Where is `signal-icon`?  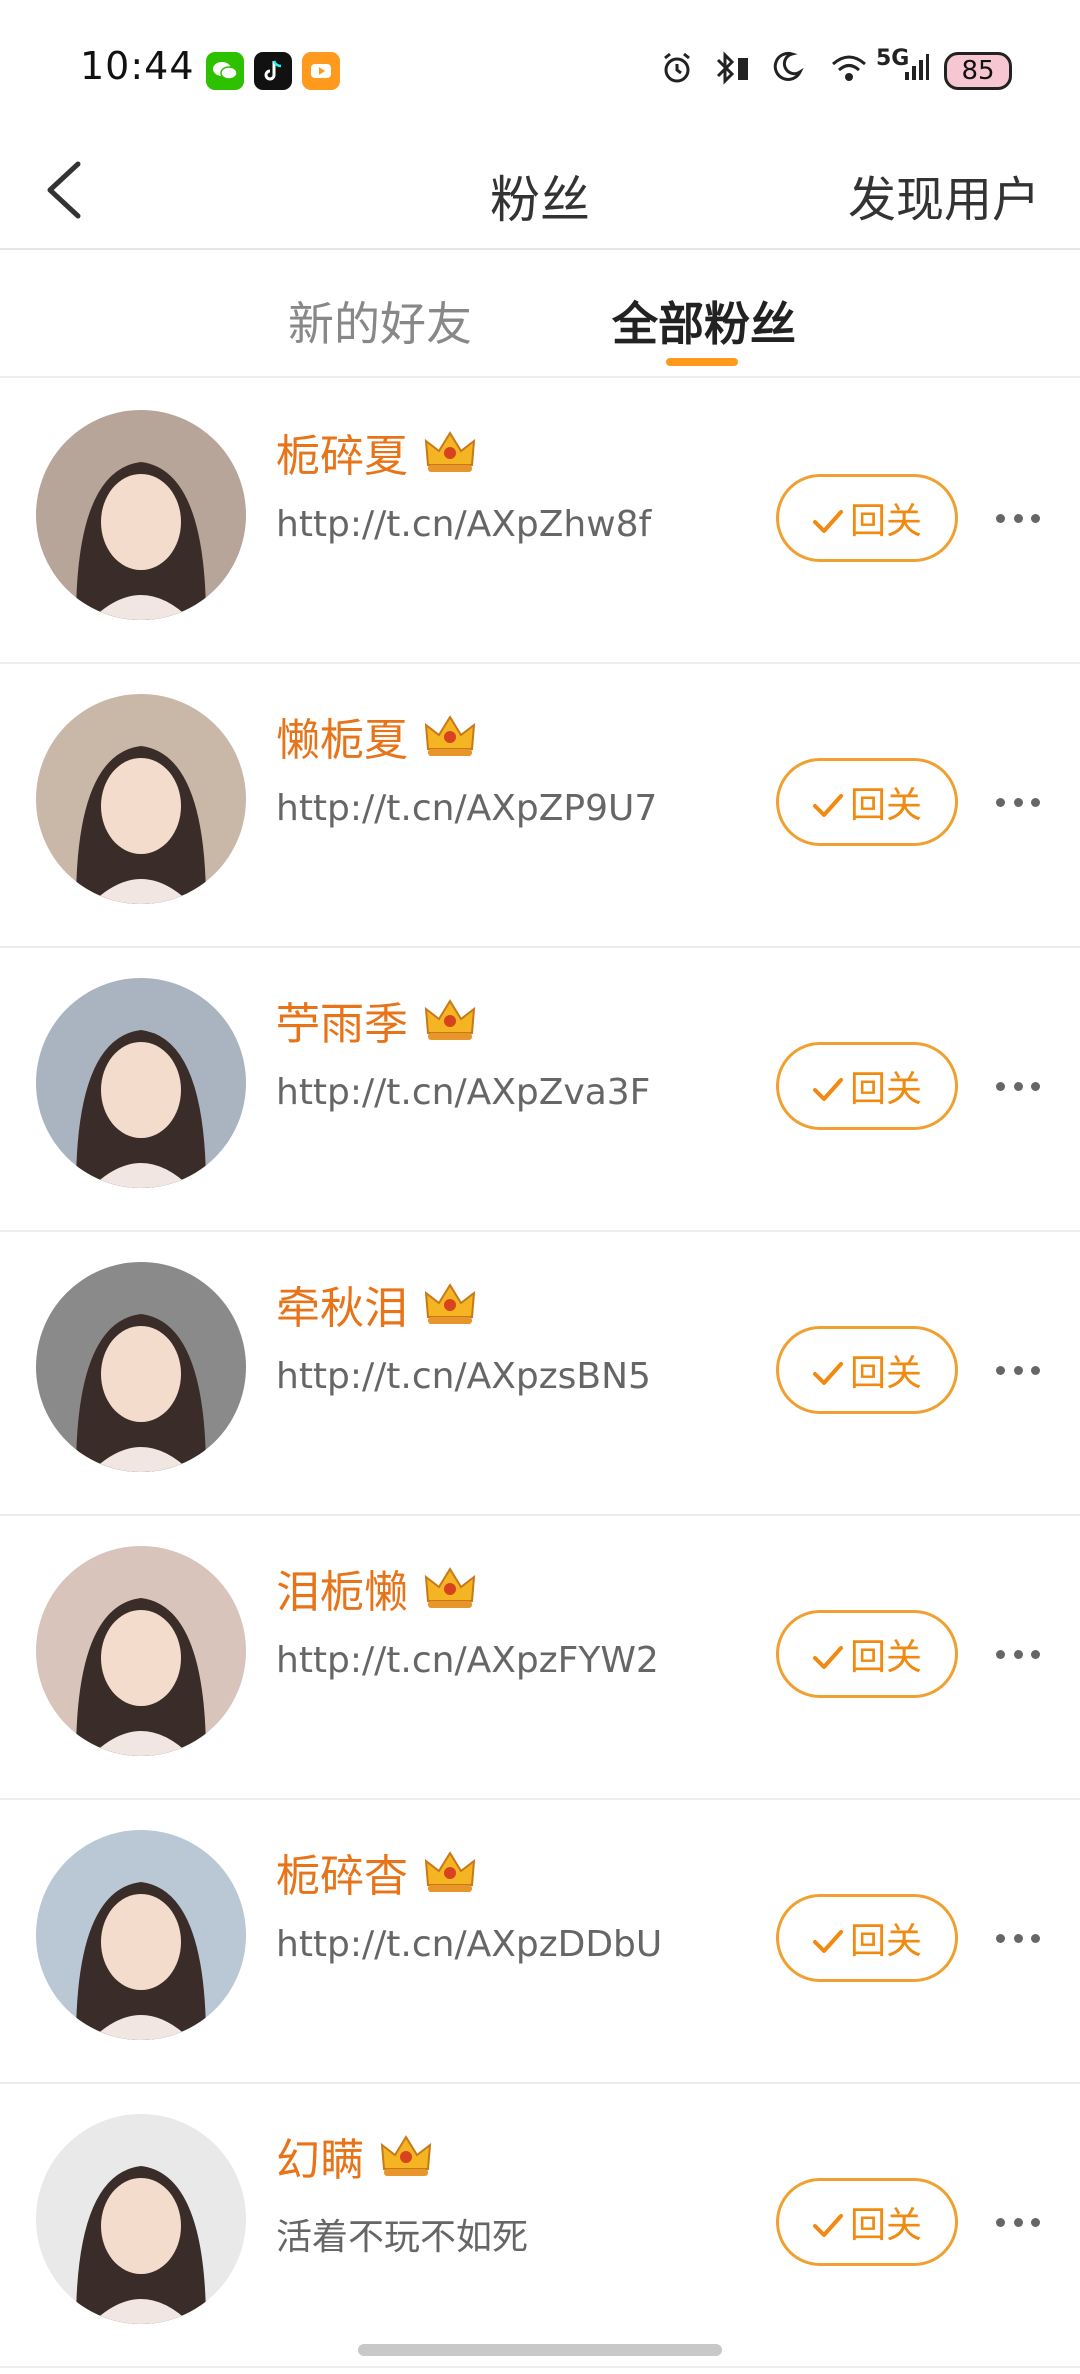 signal-icon is located at coordinates (917, 71).